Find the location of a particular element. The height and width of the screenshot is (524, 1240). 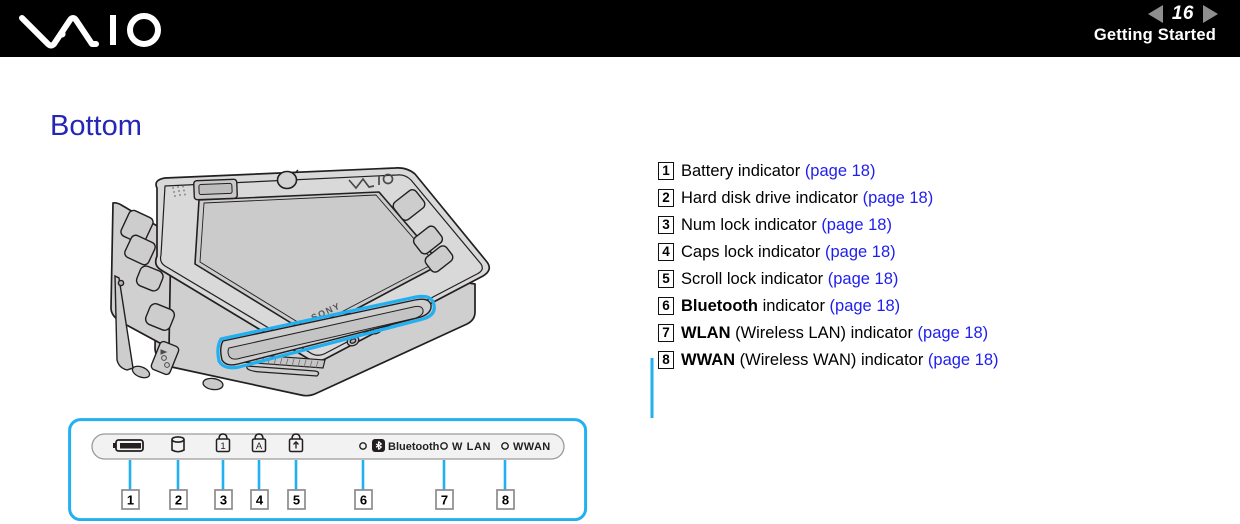

page-number: 16 is located at coordinates (1182, 13).